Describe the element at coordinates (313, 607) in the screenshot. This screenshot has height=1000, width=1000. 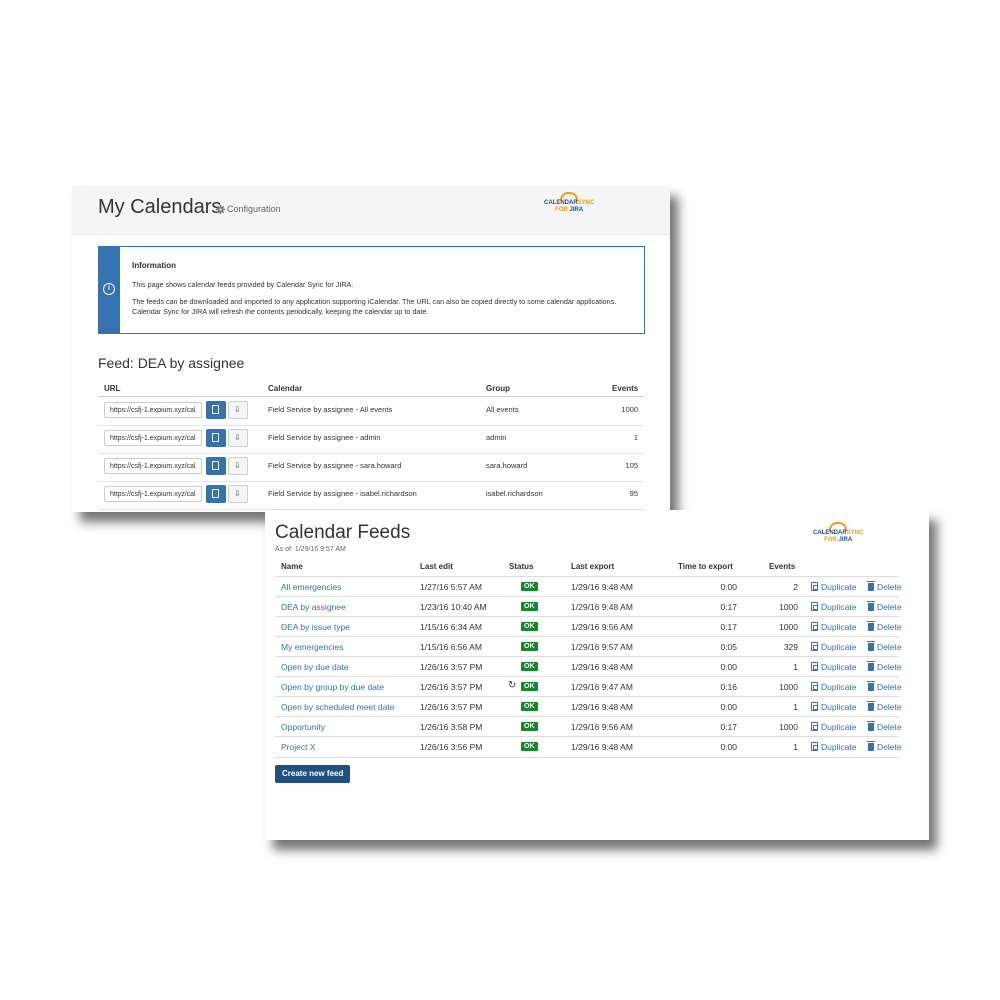
I see `feed-name-link: DEA by assignee` at that location.